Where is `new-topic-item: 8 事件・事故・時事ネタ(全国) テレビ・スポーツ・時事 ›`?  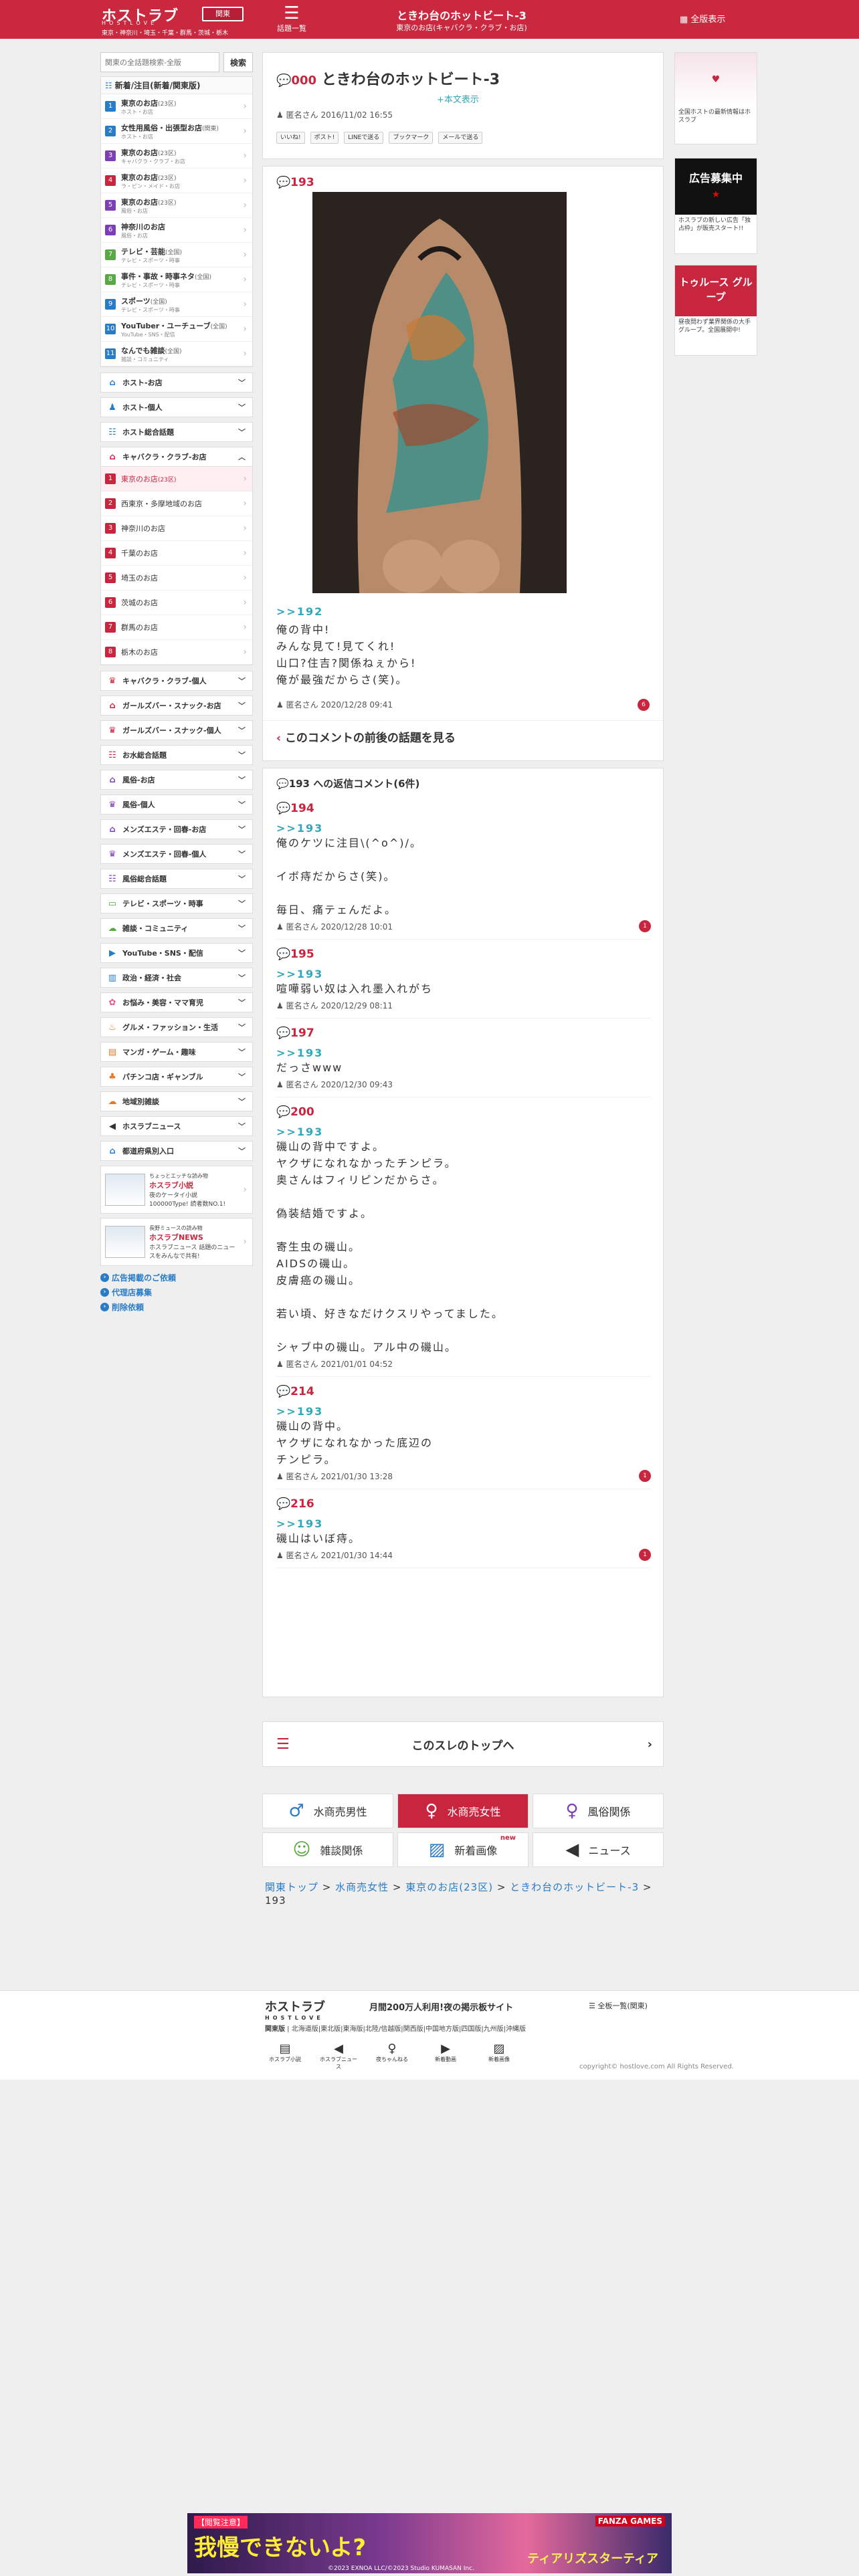 new-topic-item: 8 事件・事故・時事ネタ(全国) テレビ・スポーツ・時事 › is located at coordinates (177, 279).